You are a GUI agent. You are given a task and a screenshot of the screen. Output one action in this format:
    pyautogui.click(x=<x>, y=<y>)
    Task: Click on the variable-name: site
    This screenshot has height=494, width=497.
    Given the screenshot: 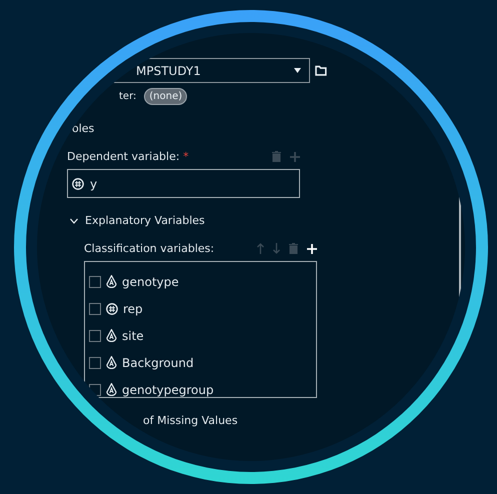 What is the action you would take?
    pyautogui.click(x=133, y=335)
    